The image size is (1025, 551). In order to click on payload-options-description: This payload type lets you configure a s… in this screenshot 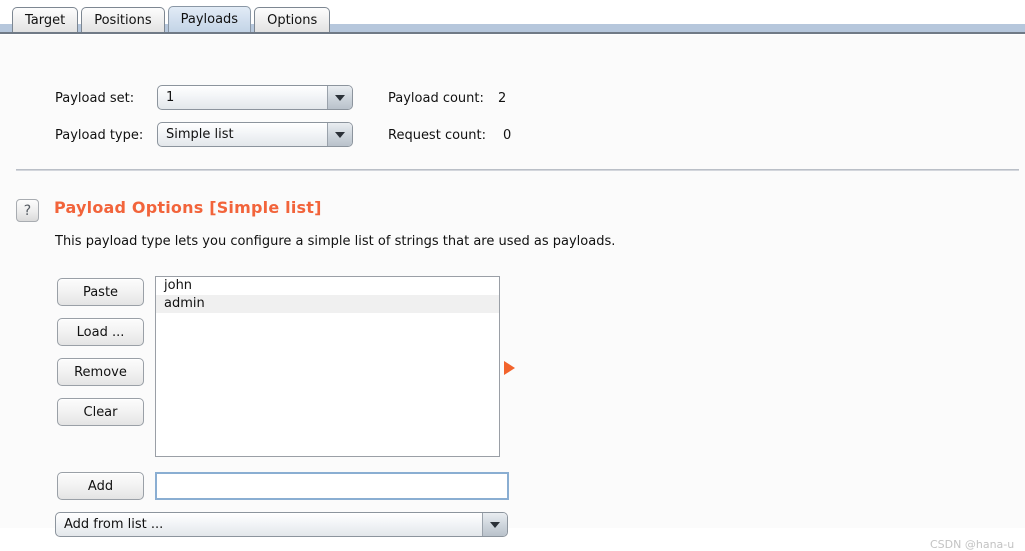, I will do `click(335, 241)`.